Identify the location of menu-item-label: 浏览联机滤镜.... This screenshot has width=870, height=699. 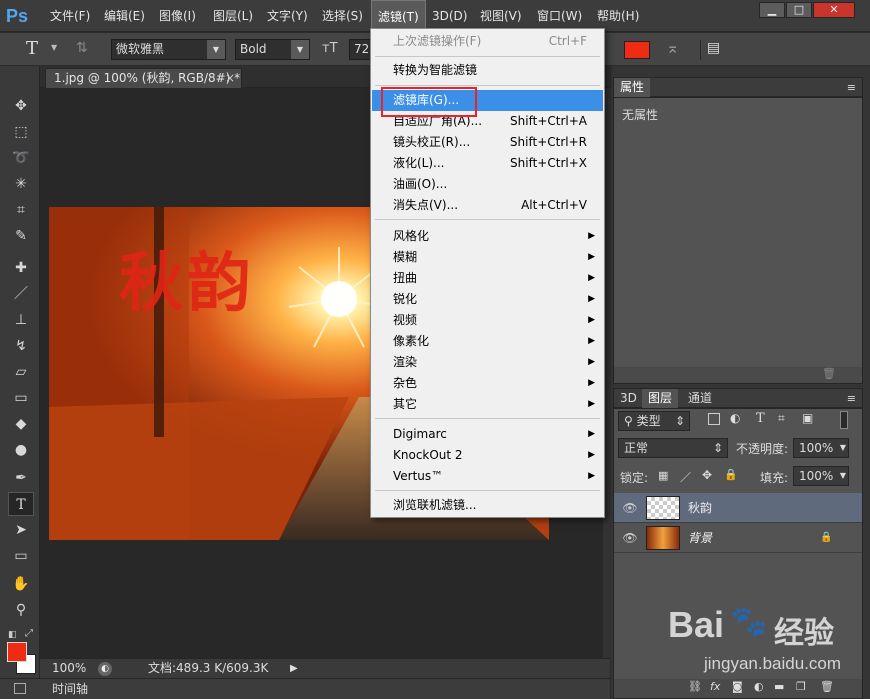
(435, 505).